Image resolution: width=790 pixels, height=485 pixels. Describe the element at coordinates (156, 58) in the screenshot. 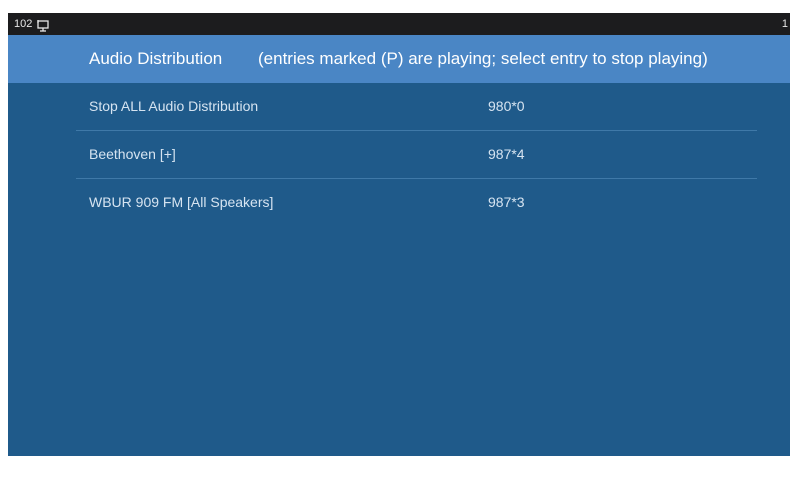

I see `page-title: Audio Distribution` at that location.